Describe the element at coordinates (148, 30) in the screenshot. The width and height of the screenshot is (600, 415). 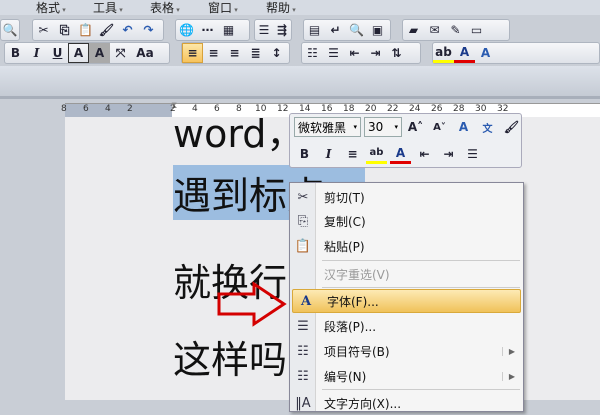
I see `redo-icon: ↷` at that location.